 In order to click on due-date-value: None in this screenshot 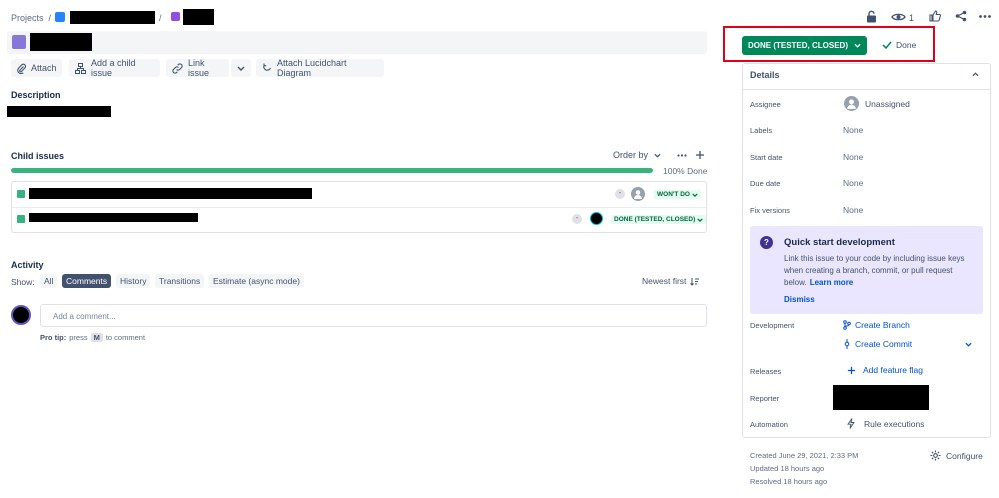, I will do `click(853, 183)`.